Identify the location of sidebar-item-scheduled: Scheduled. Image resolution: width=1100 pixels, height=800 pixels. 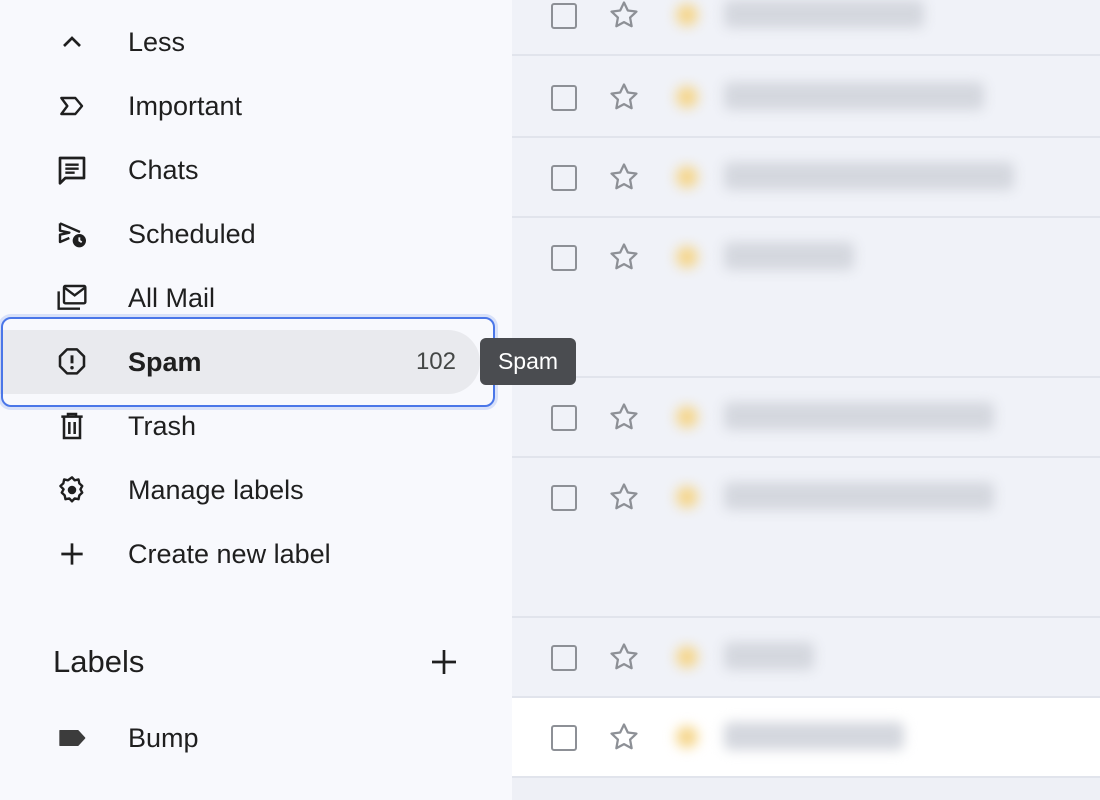
(240, 234).